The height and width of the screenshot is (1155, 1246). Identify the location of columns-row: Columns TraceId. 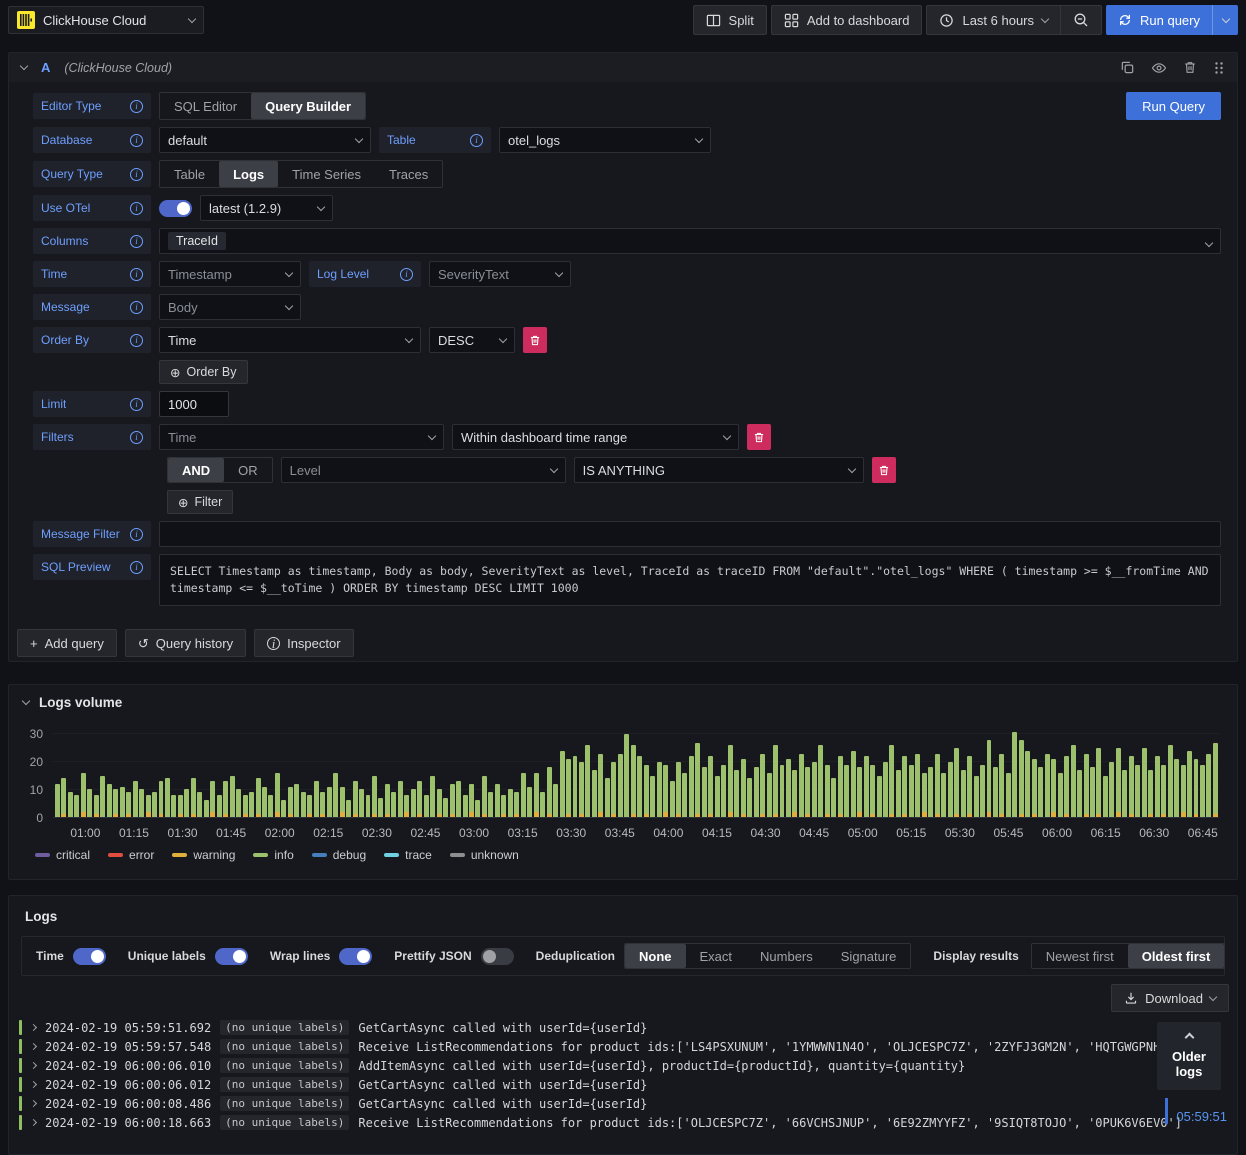
(627, 241).